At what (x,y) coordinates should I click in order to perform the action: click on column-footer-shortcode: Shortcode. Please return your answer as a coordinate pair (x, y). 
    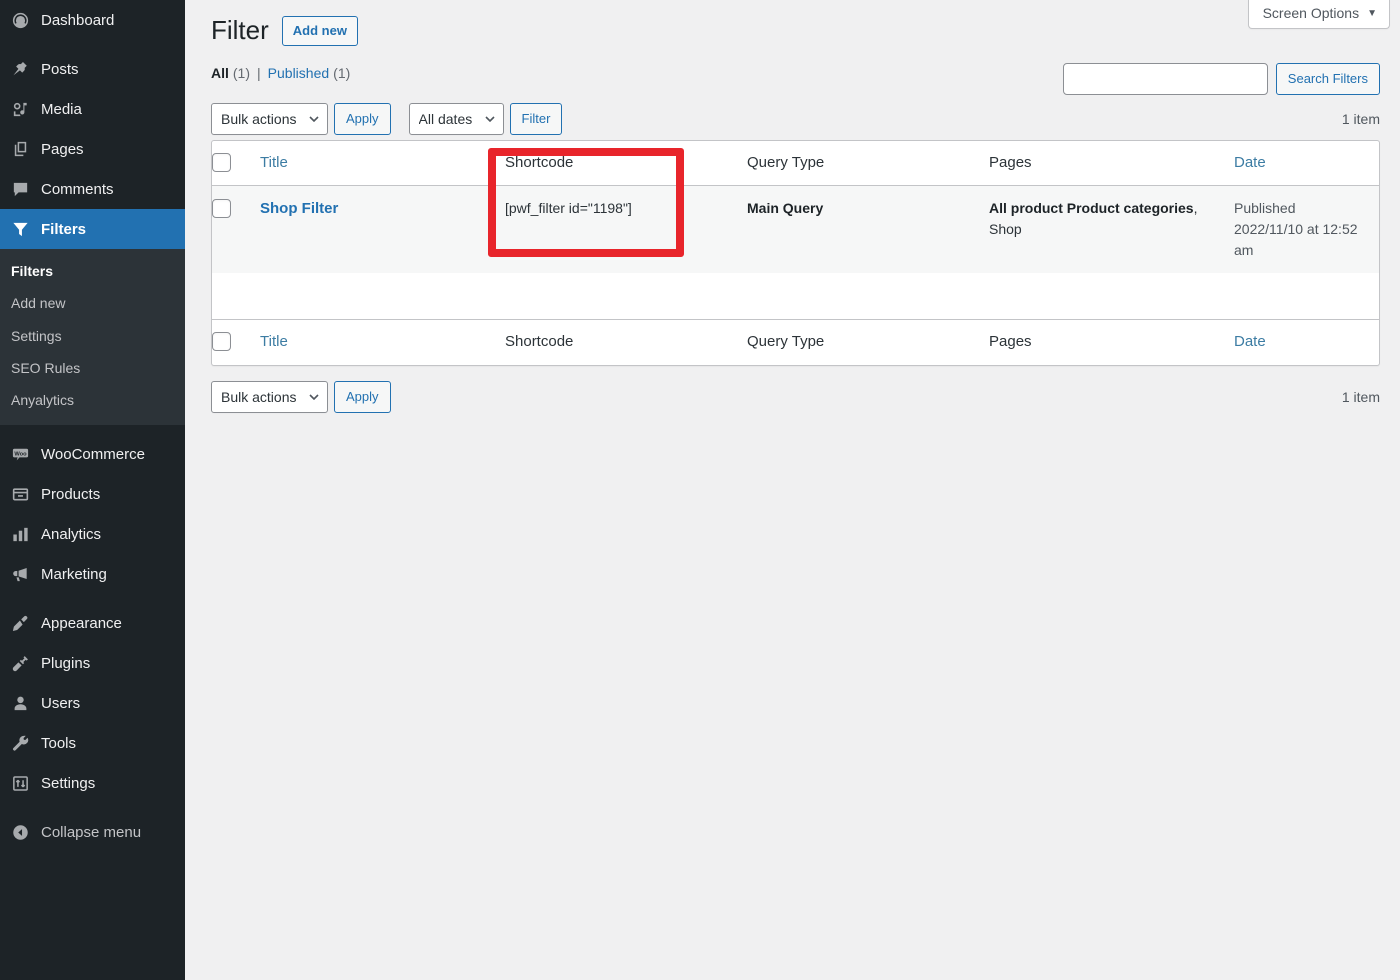
    Looking at the image, I should click on (626, 342).